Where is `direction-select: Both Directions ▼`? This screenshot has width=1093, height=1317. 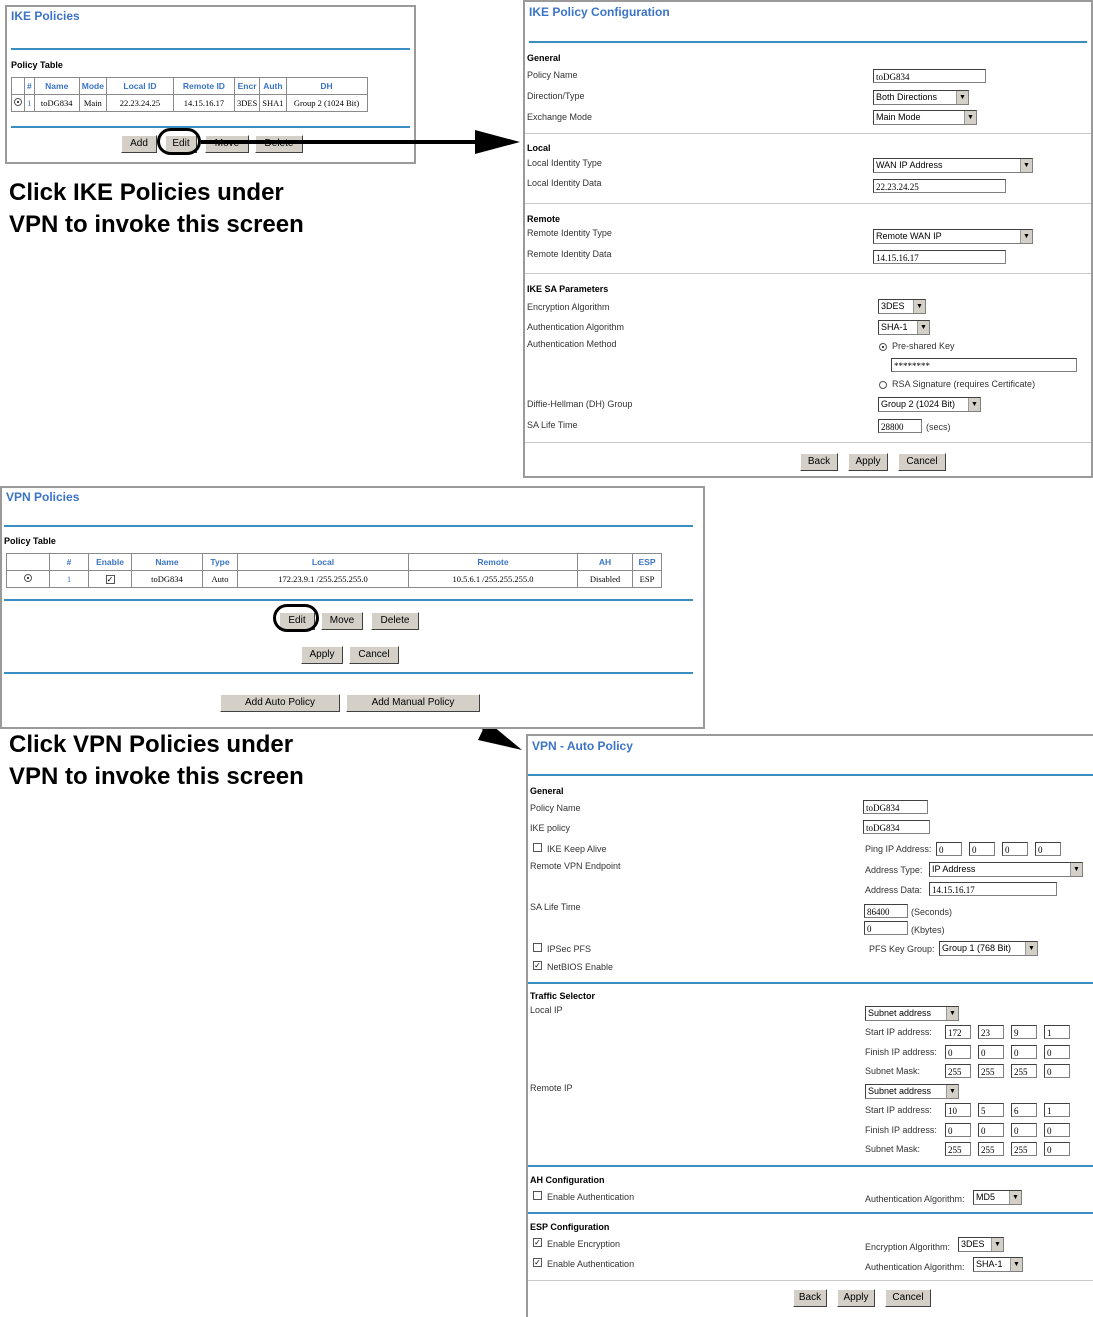 direction-select: Both Directions ▼ is located at coordinates (921, 97).